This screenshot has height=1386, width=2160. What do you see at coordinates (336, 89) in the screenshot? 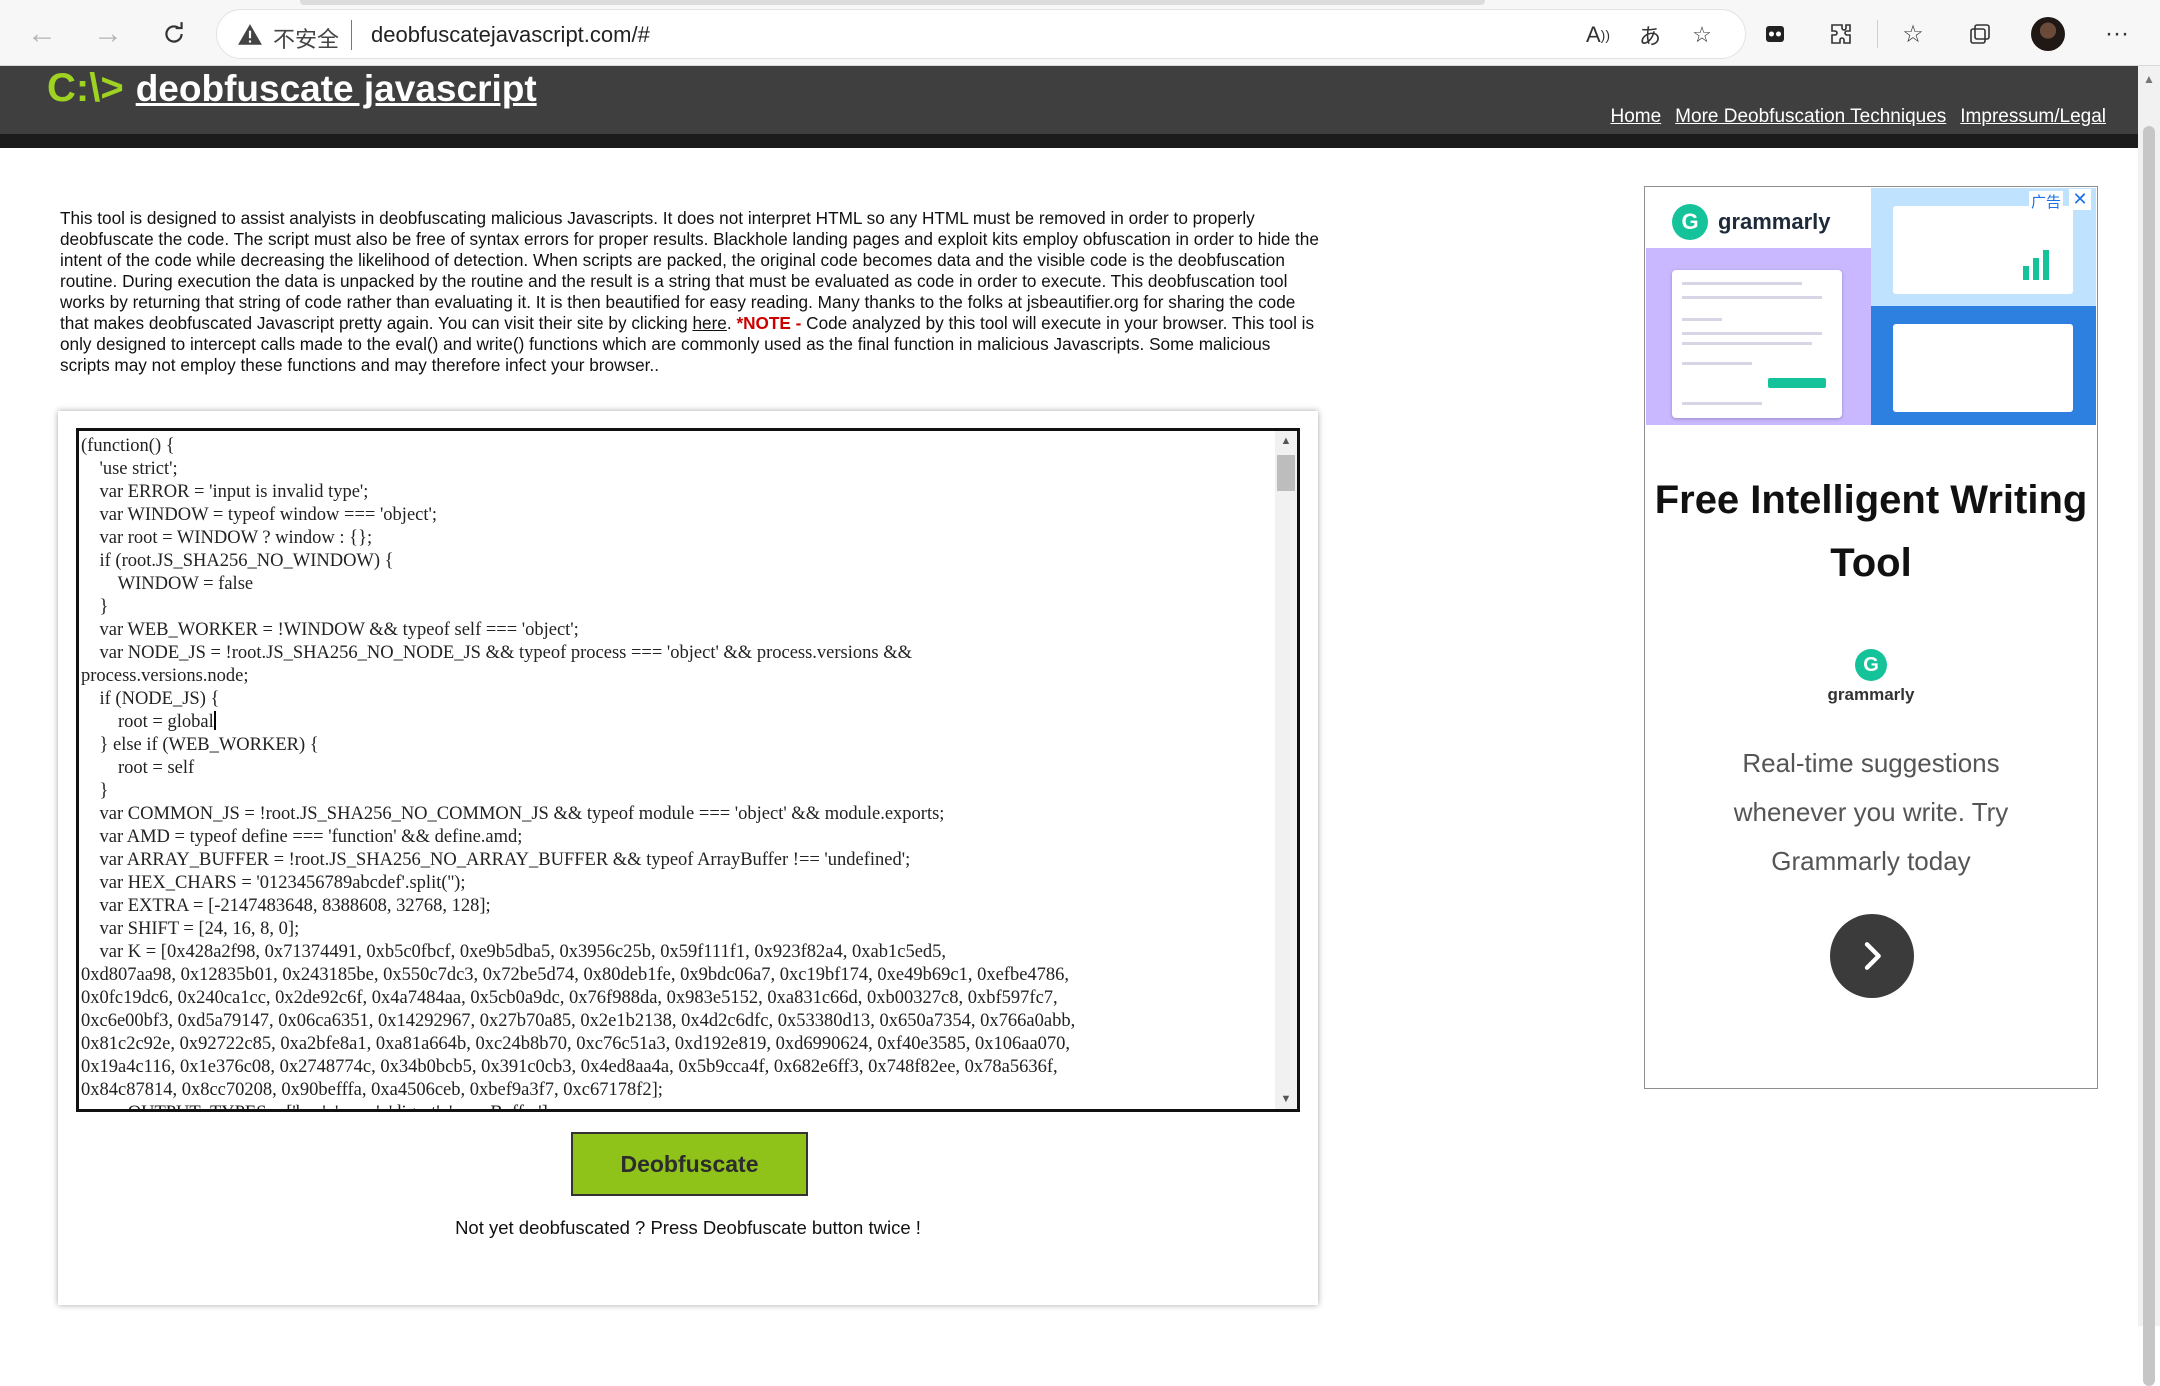
I see `site-title-link: deobfuscate javascript` at bounding box center [336, 89].